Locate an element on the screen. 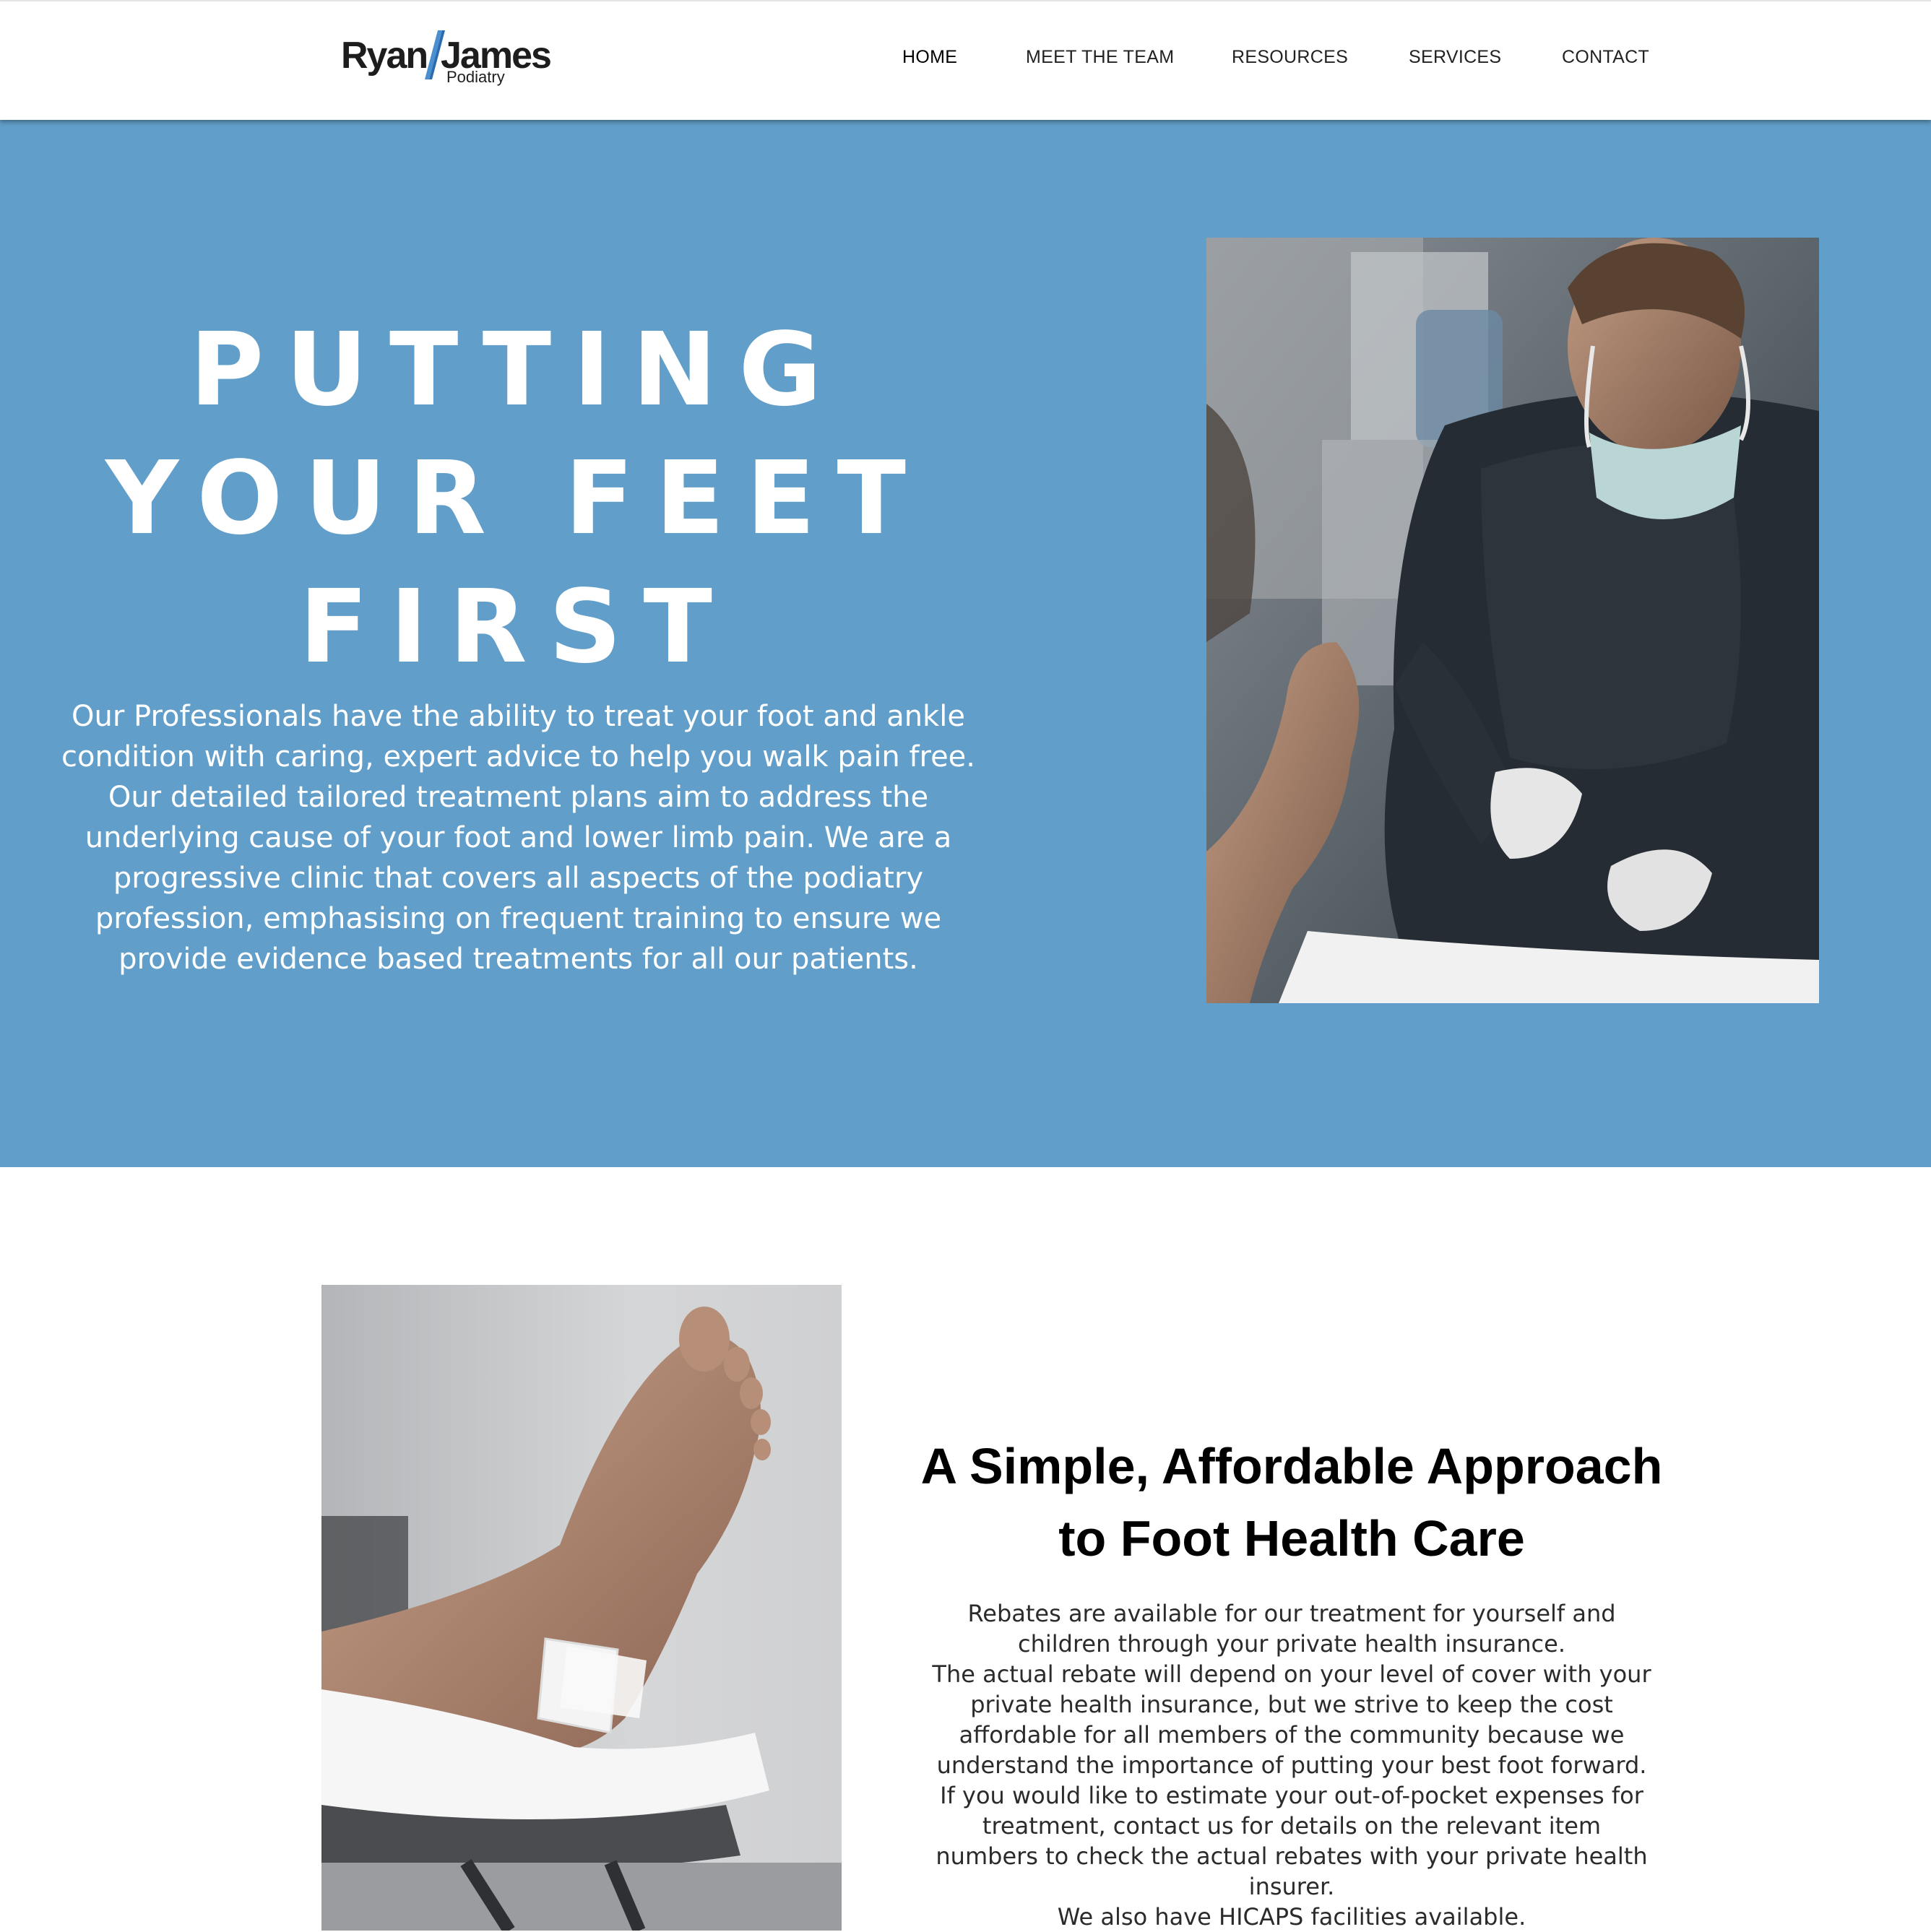  nav-meet-the-team: MEET THE TEAM is located at coordinates (1100, 57).